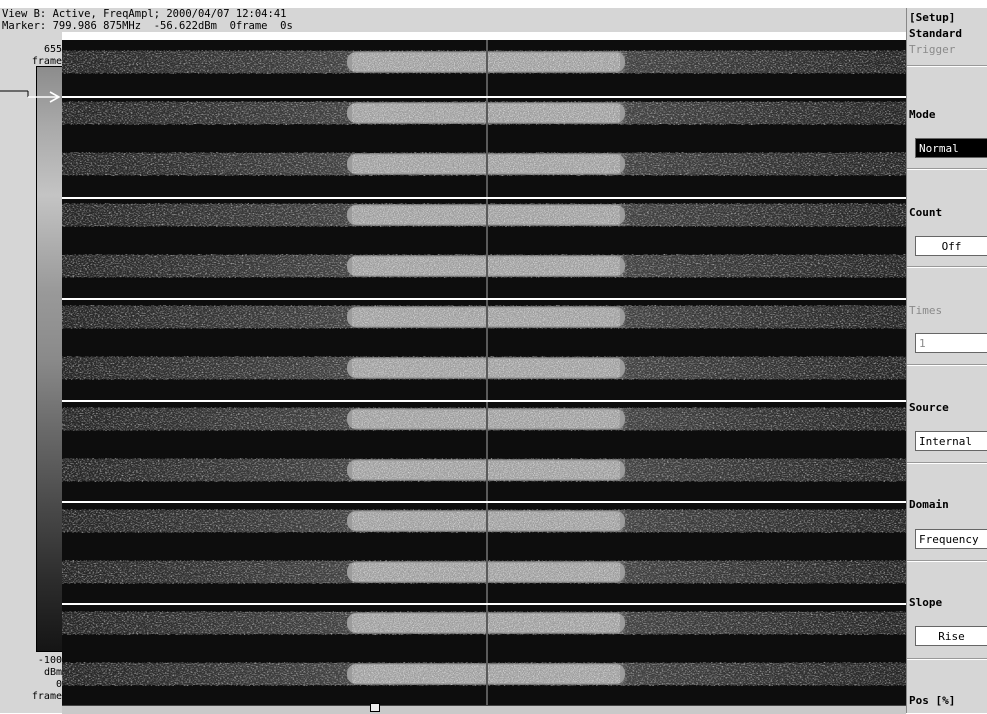  I want to click on scale-bottom-sub: 0, so click(58, 684).